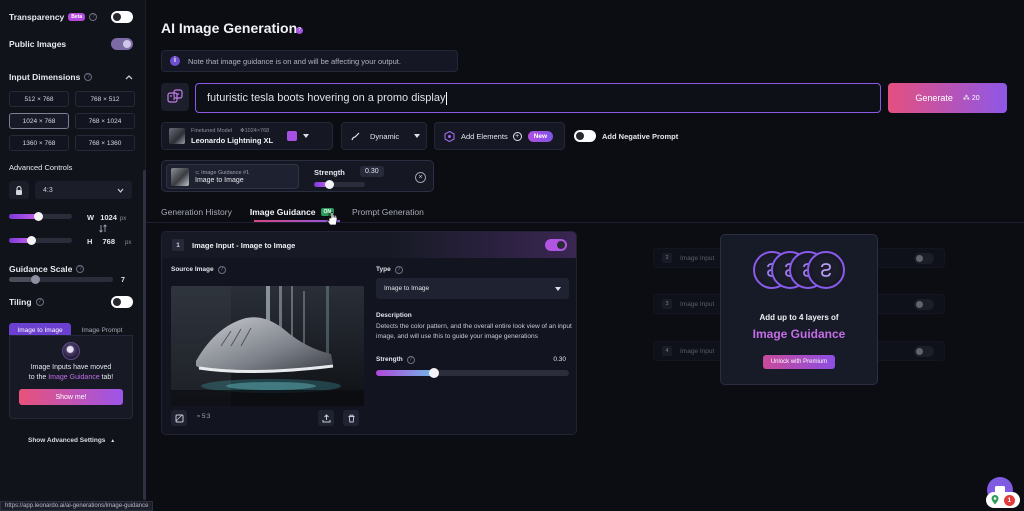  Describe the element at coordinates (83, 190) in the screenshot. I see `aspect-ratio-select: 4:3` at that location.